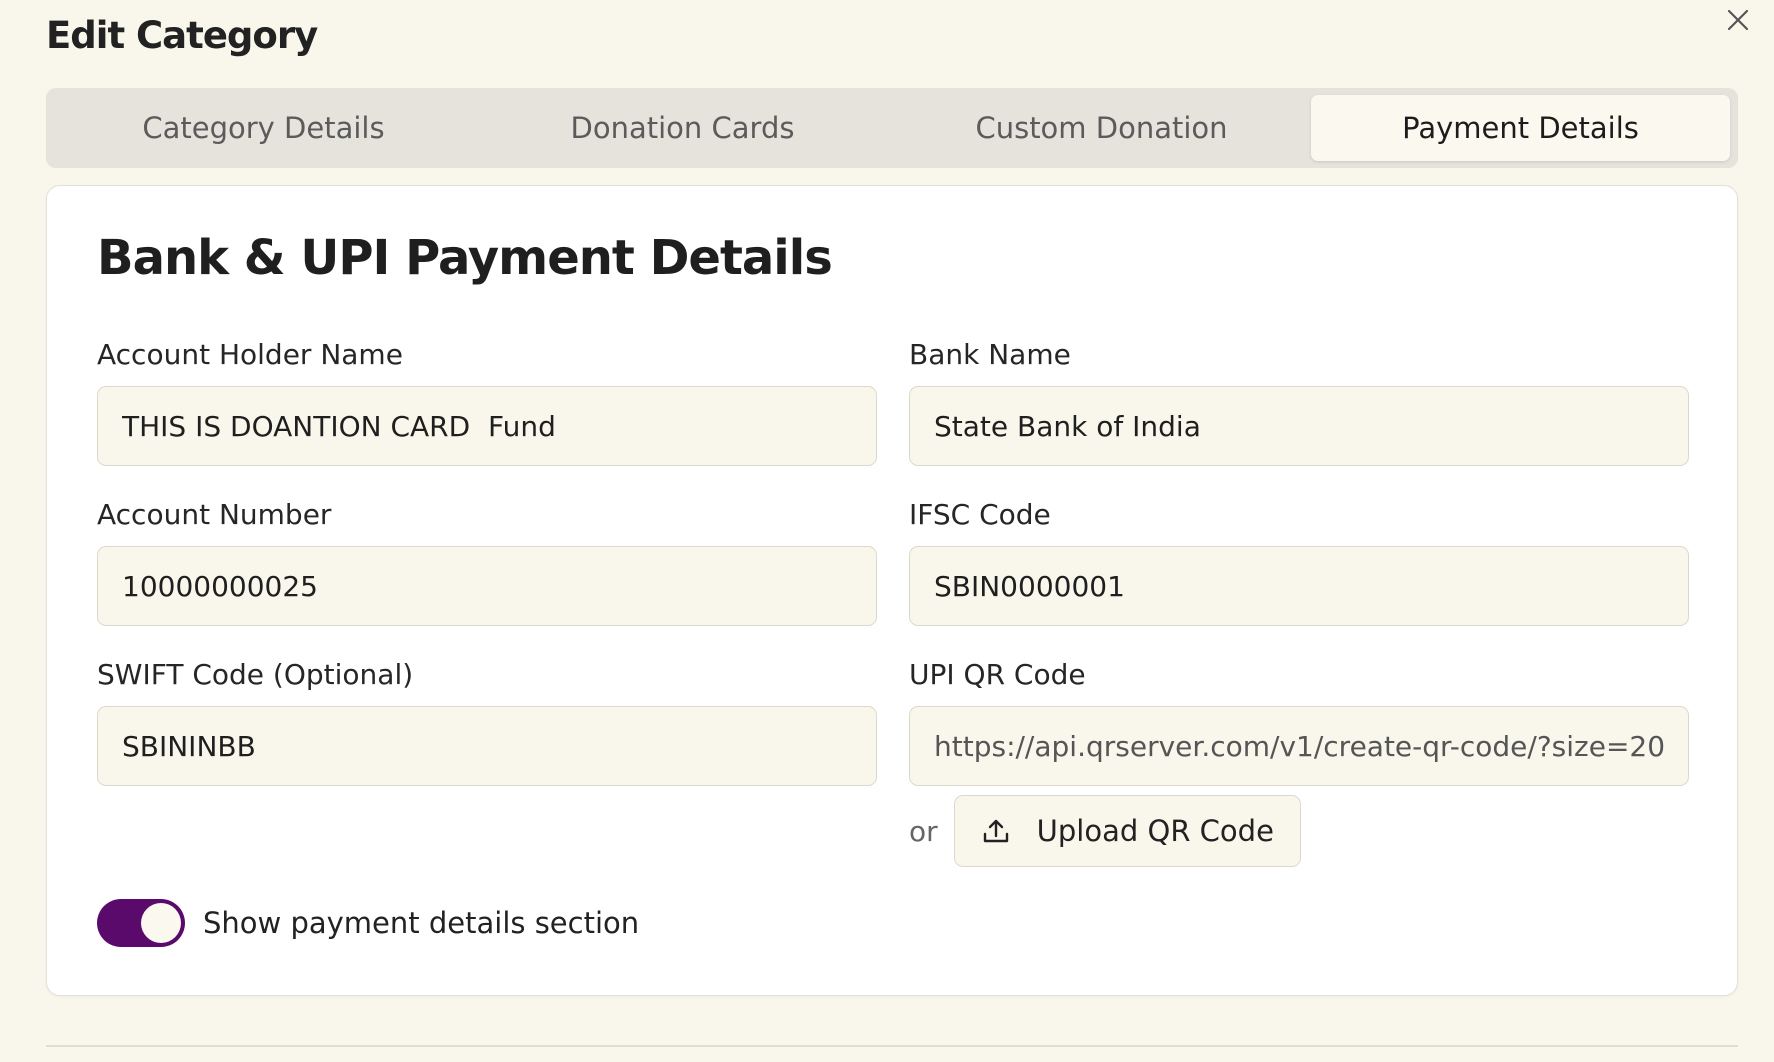 Image resolution: width=1774 pixels, height=1062 pixels. Describe the element at coordinates (997, 674) in the screenshot. I see `upi-qr-label: UPI QR Code` at that location.